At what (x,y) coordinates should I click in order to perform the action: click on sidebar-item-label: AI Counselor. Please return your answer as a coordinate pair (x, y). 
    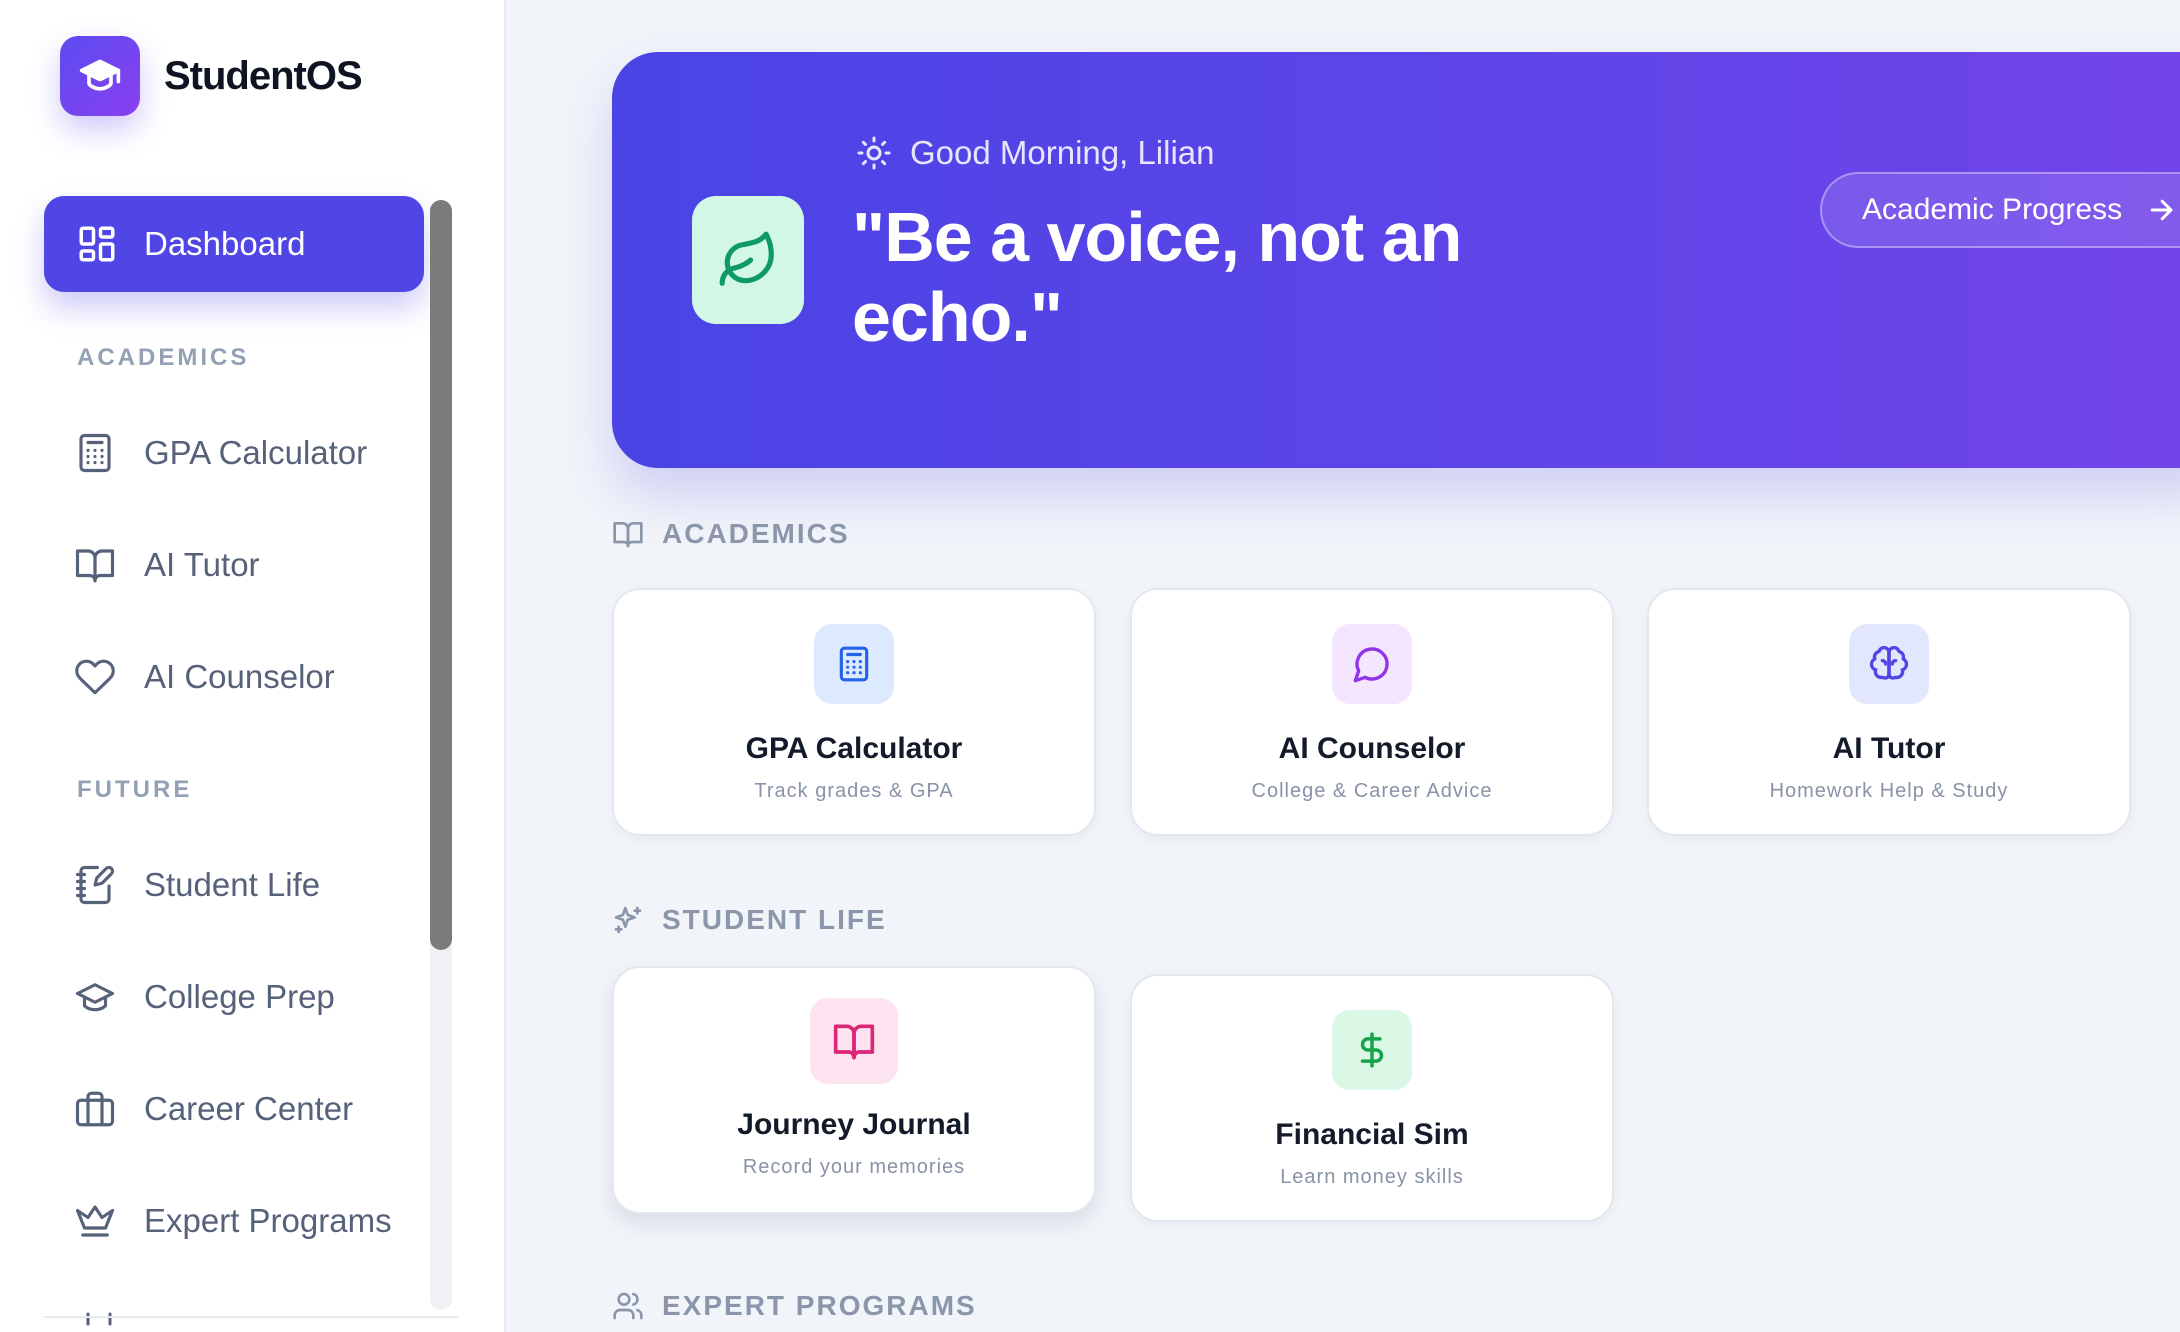
    Looking at the image, I should click on (239, 676).